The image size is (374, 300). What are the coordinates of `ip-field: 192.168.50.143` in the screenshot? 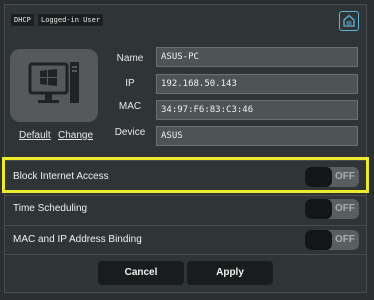 It's located at (257, 84).